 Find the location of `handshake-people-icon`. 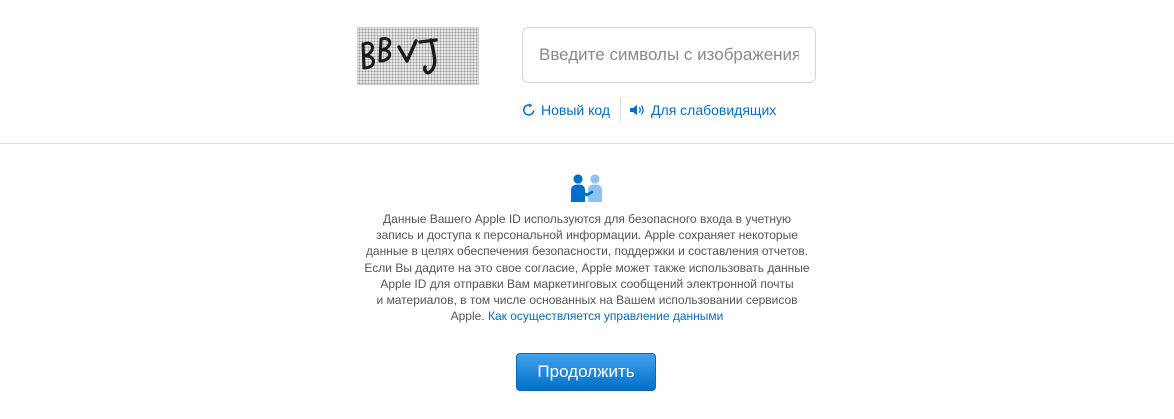

handshake-people-icon is located at coordinates (587, 188).